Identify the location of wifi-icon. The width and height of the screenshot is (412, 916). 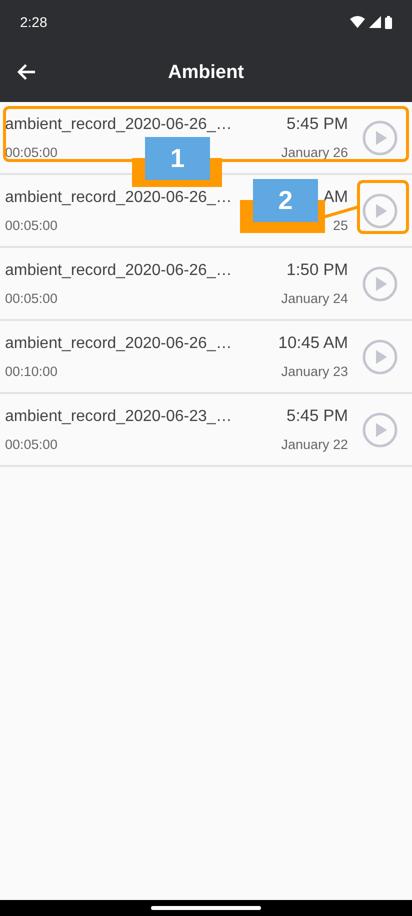
(357, 22).